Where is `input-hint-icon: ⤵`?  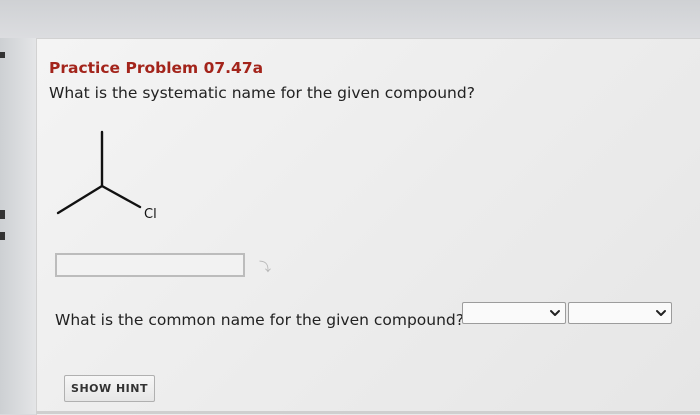 input-hint-icon: ⤵ is located at coordinates (265, 267).